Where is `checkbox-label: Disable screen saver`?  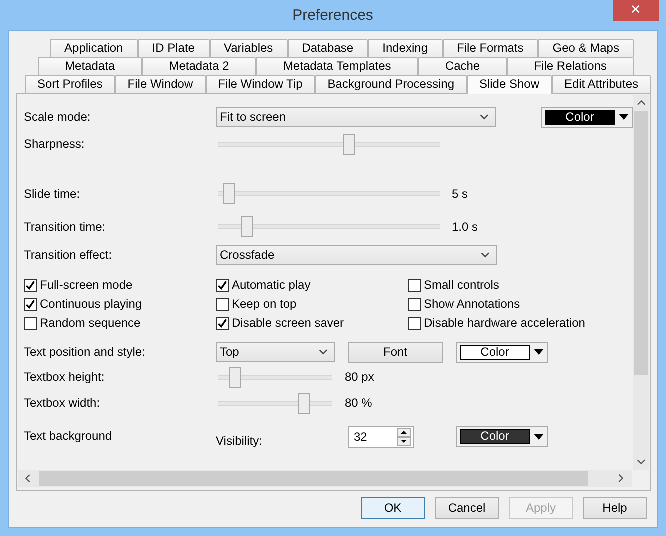 checkbox-label: Disable screen saver is located at coordinates (288, 323).